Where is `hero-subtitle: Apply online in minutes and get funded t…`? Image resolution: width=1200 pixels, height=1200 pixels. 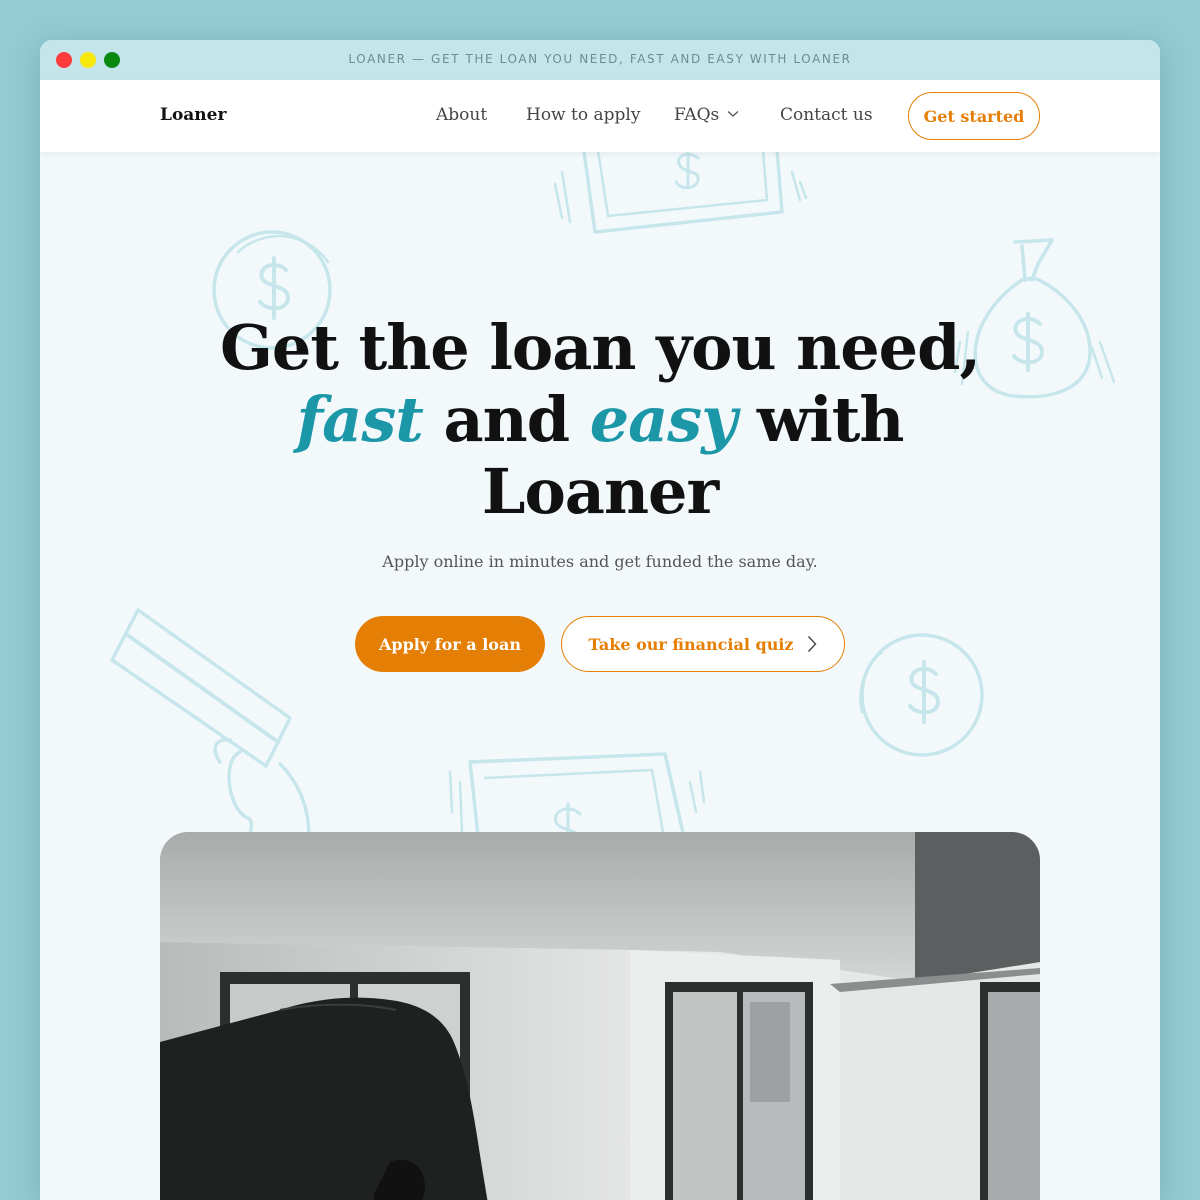
hero-subtitle: Apply online in minutes and get funded t… is located at coordinates (600, 561).